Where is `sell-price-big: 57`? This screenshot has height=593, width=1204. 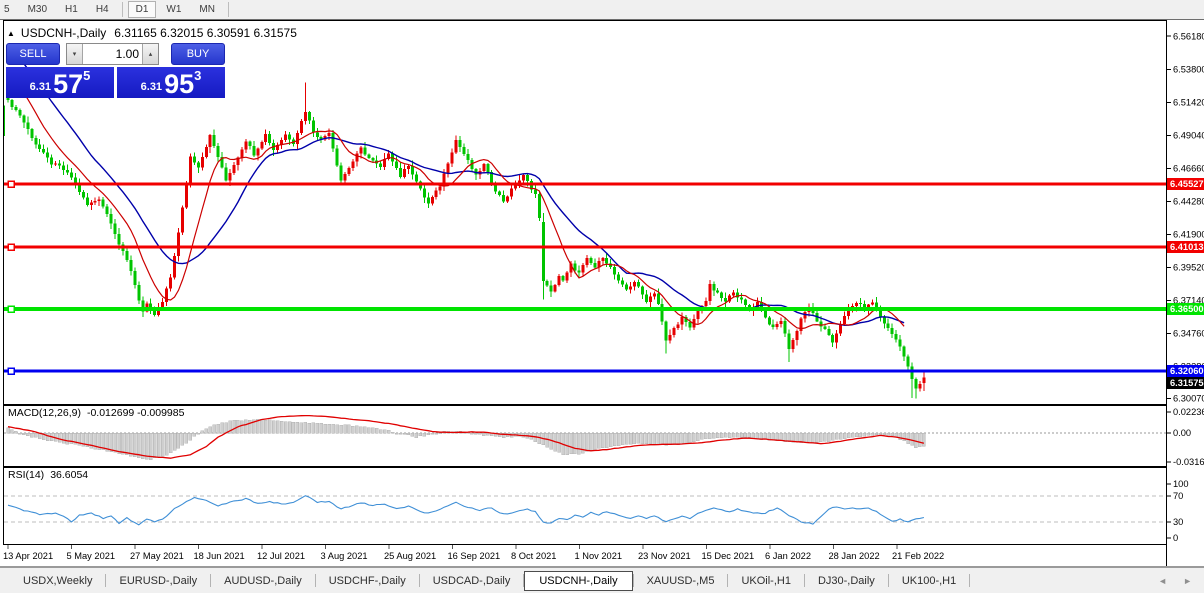
sell-price-big: 57 is located at coordinates (68, 84).